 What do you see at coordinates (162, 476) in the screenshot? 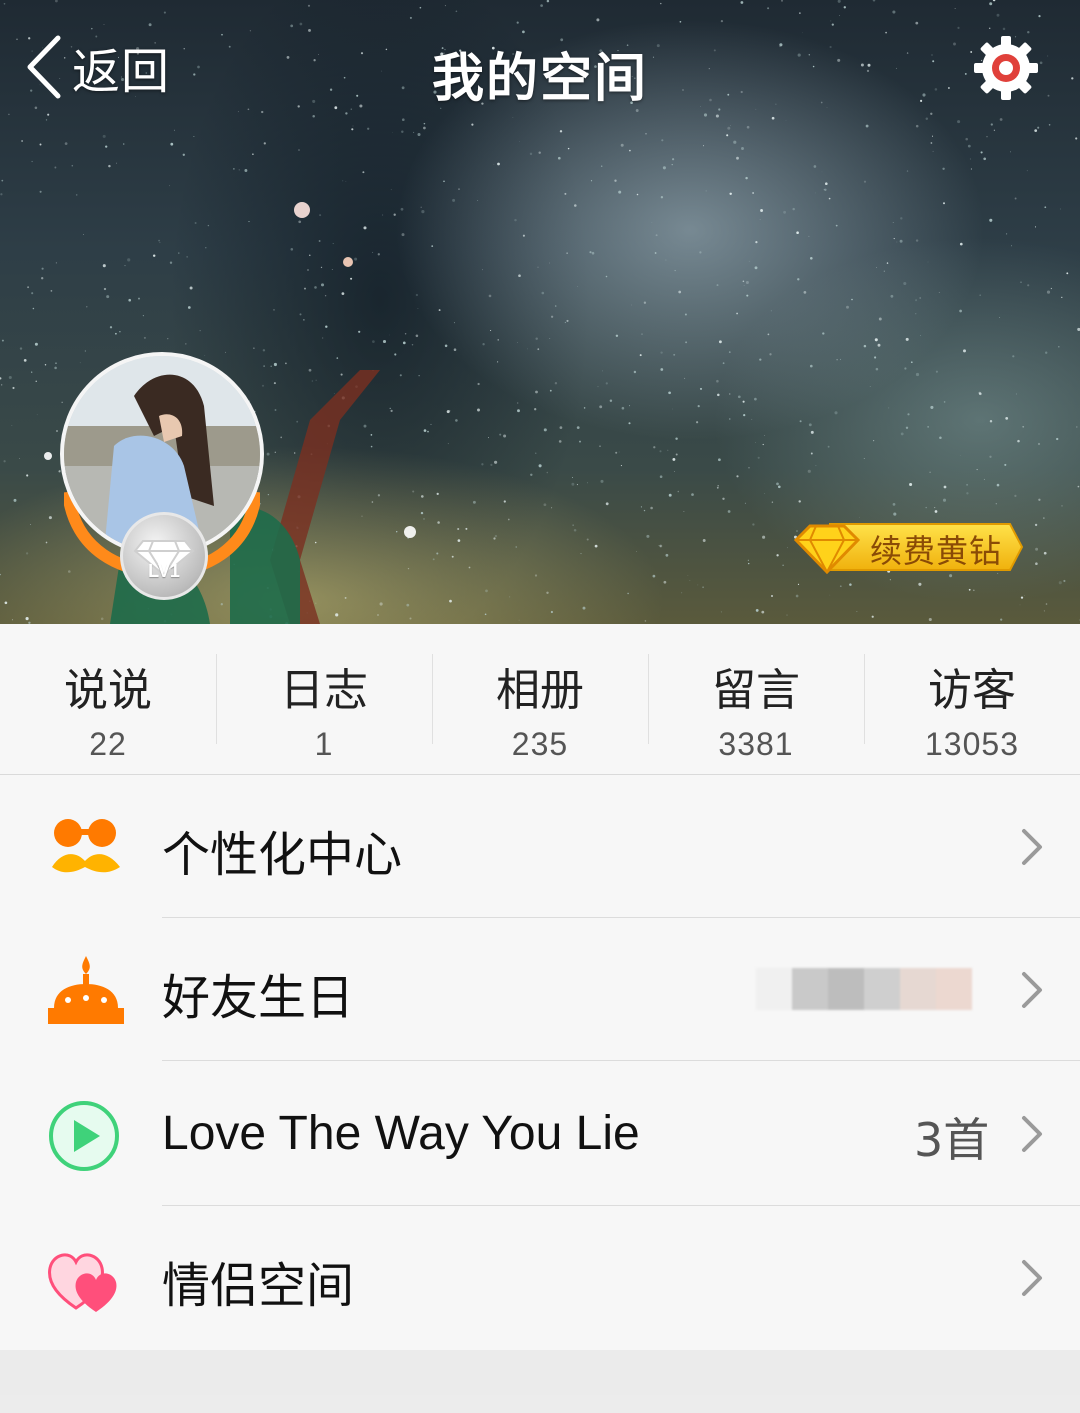
I see `profile-avatar-block: LV1` at bounding box center [162, 476].